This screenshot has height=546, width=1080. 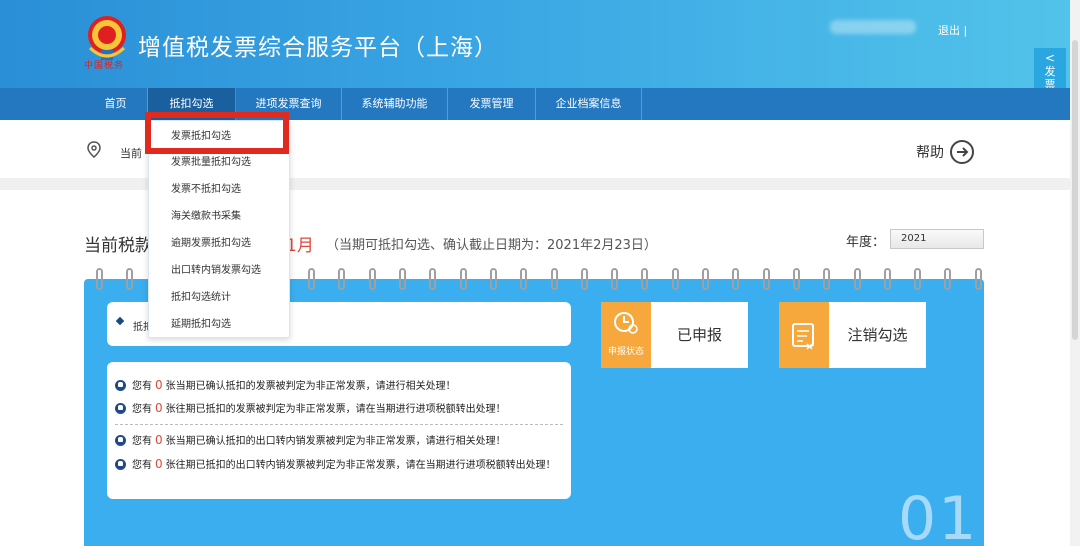 What do you see at coordinates (952, 30) in the screenshot?
I see `logout-link: 退出 |` at bounding box center [952, 30].